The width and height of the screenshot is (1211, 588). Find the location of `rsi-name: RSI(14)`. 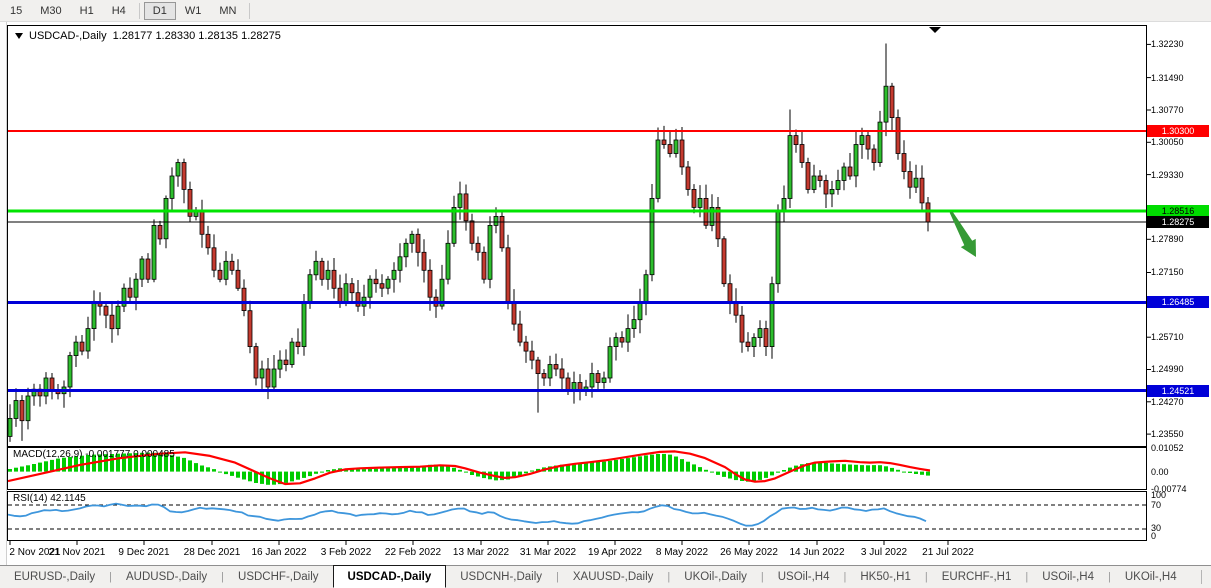

rsi-name: RSI(14) is located at coordinates (30, 498).